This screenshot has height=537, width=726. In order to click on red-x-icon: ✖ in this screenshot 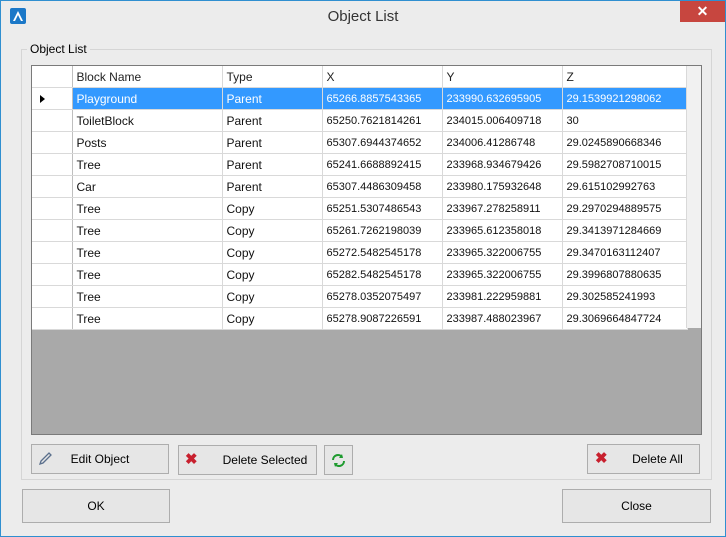, I will do `click(191, 459)`.